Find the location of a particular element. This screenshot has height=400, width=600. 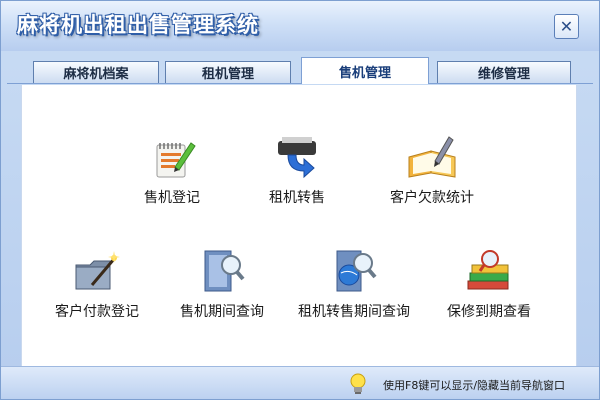

open-notebook-pencil-icon is located at coordinates (432, 158).